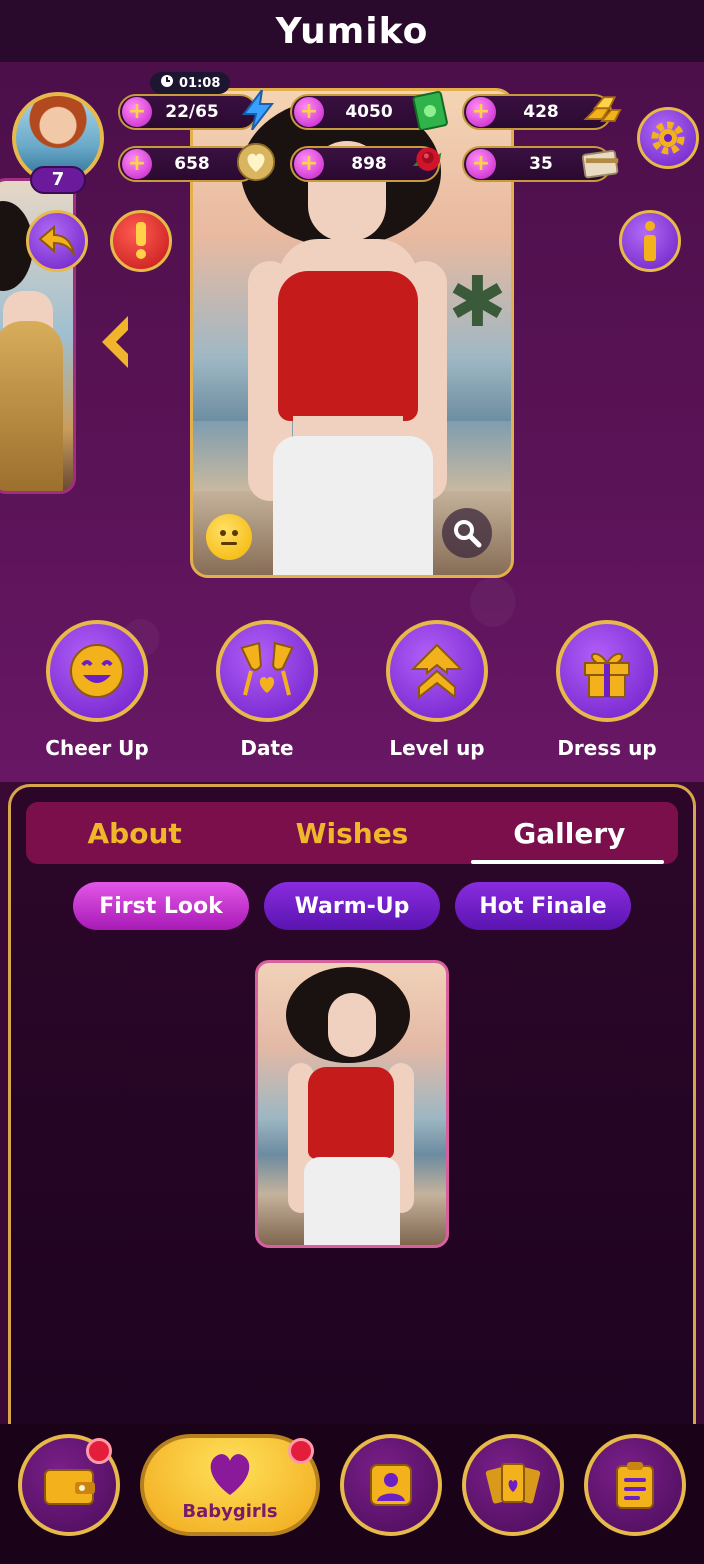 Image resolution: width=704 pixels, height=1564 pixels. I want to click on tasks-button, so click(635, 1485).